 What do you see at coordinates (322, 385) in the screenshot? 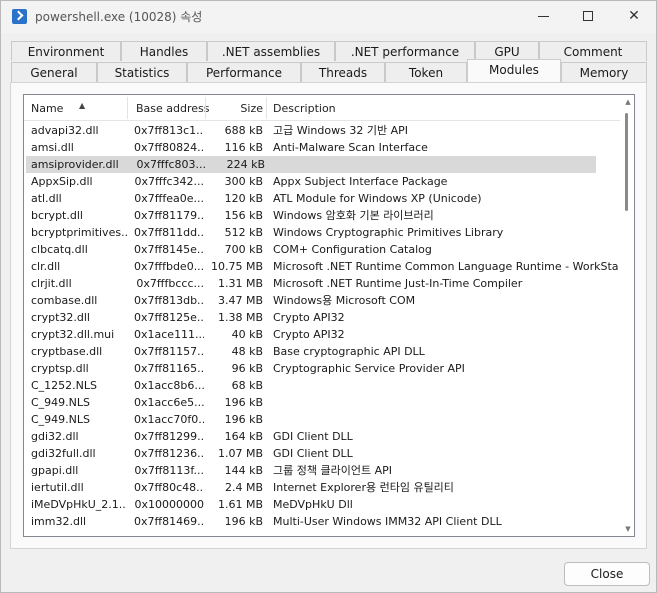
I see `table-row: C_1252.NLS 0x1acc8b6... 68 kB` at bounding box center [322, 385].